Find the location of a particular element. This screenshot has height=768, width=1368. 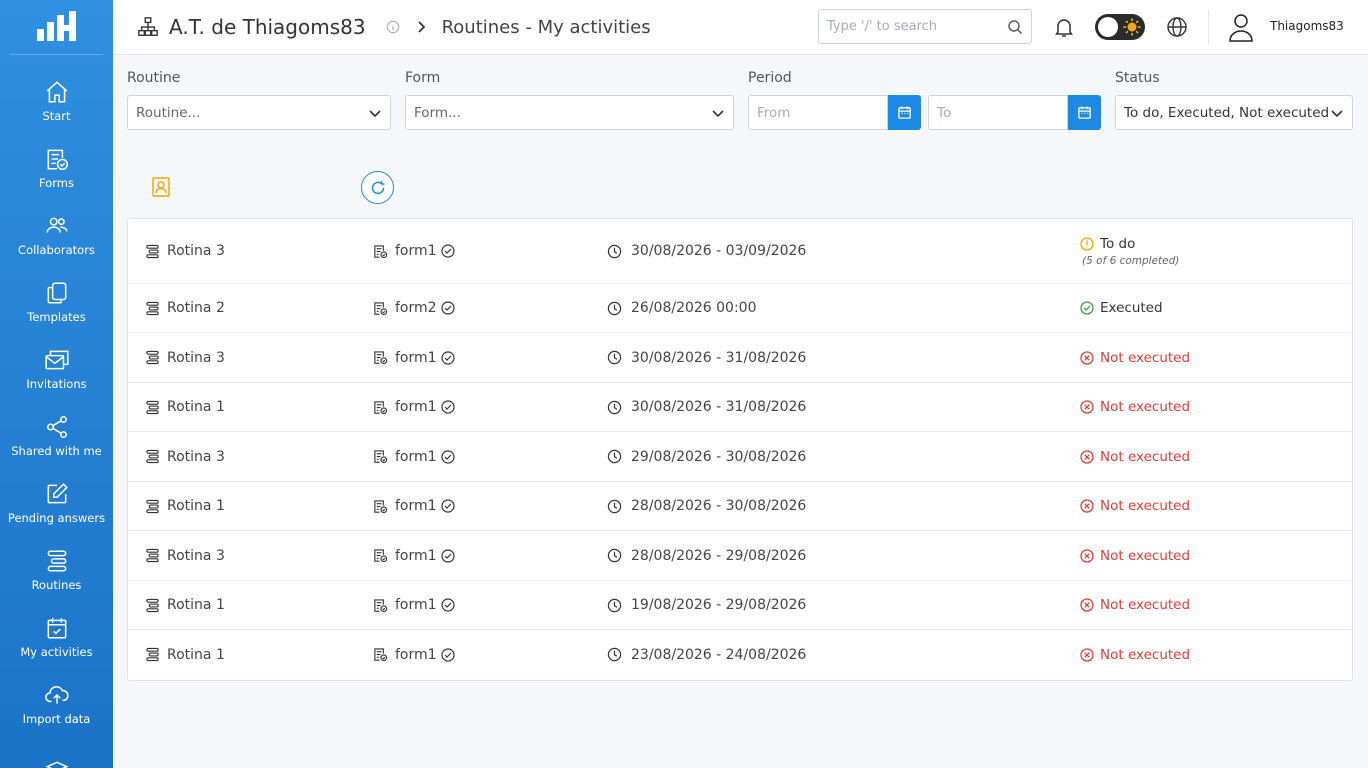

to-calendar-button is located at coordinates (1084, 112).